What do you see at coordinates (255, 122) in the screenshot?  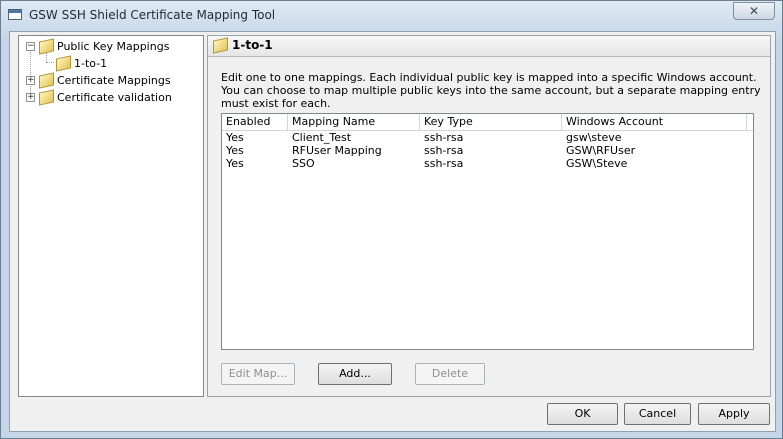 I see `column-header-enabled: Enabled` at bounding box center [255, 122].